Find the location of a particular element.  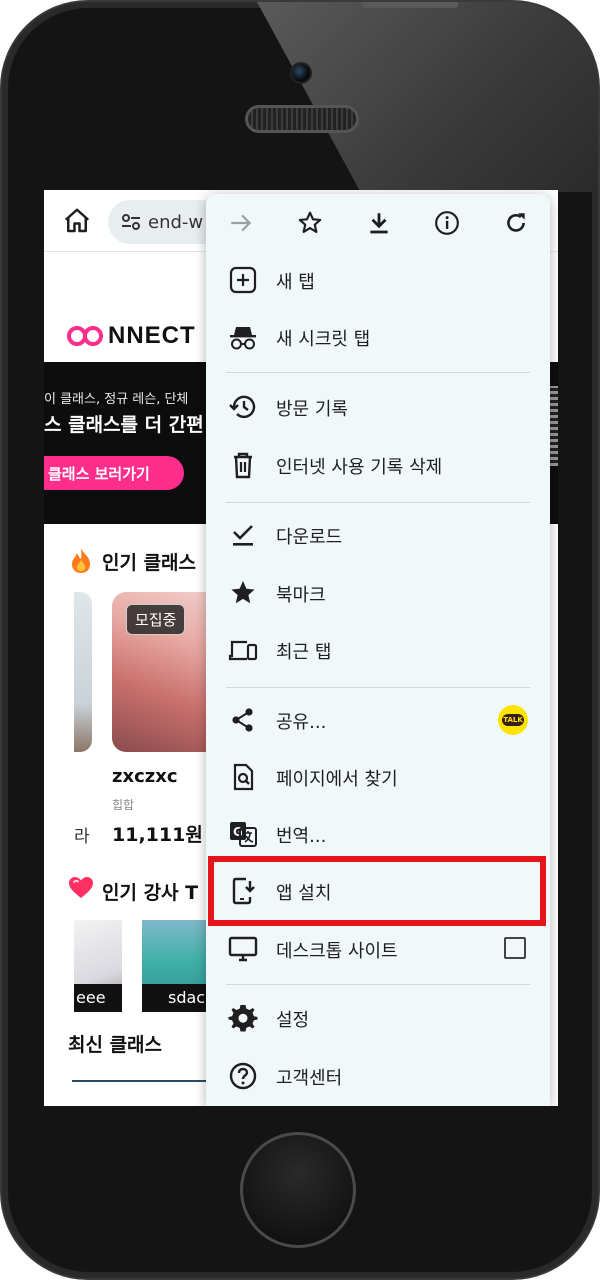

menu-item-label: 고객센터 is located at coordinates (309, 1078).